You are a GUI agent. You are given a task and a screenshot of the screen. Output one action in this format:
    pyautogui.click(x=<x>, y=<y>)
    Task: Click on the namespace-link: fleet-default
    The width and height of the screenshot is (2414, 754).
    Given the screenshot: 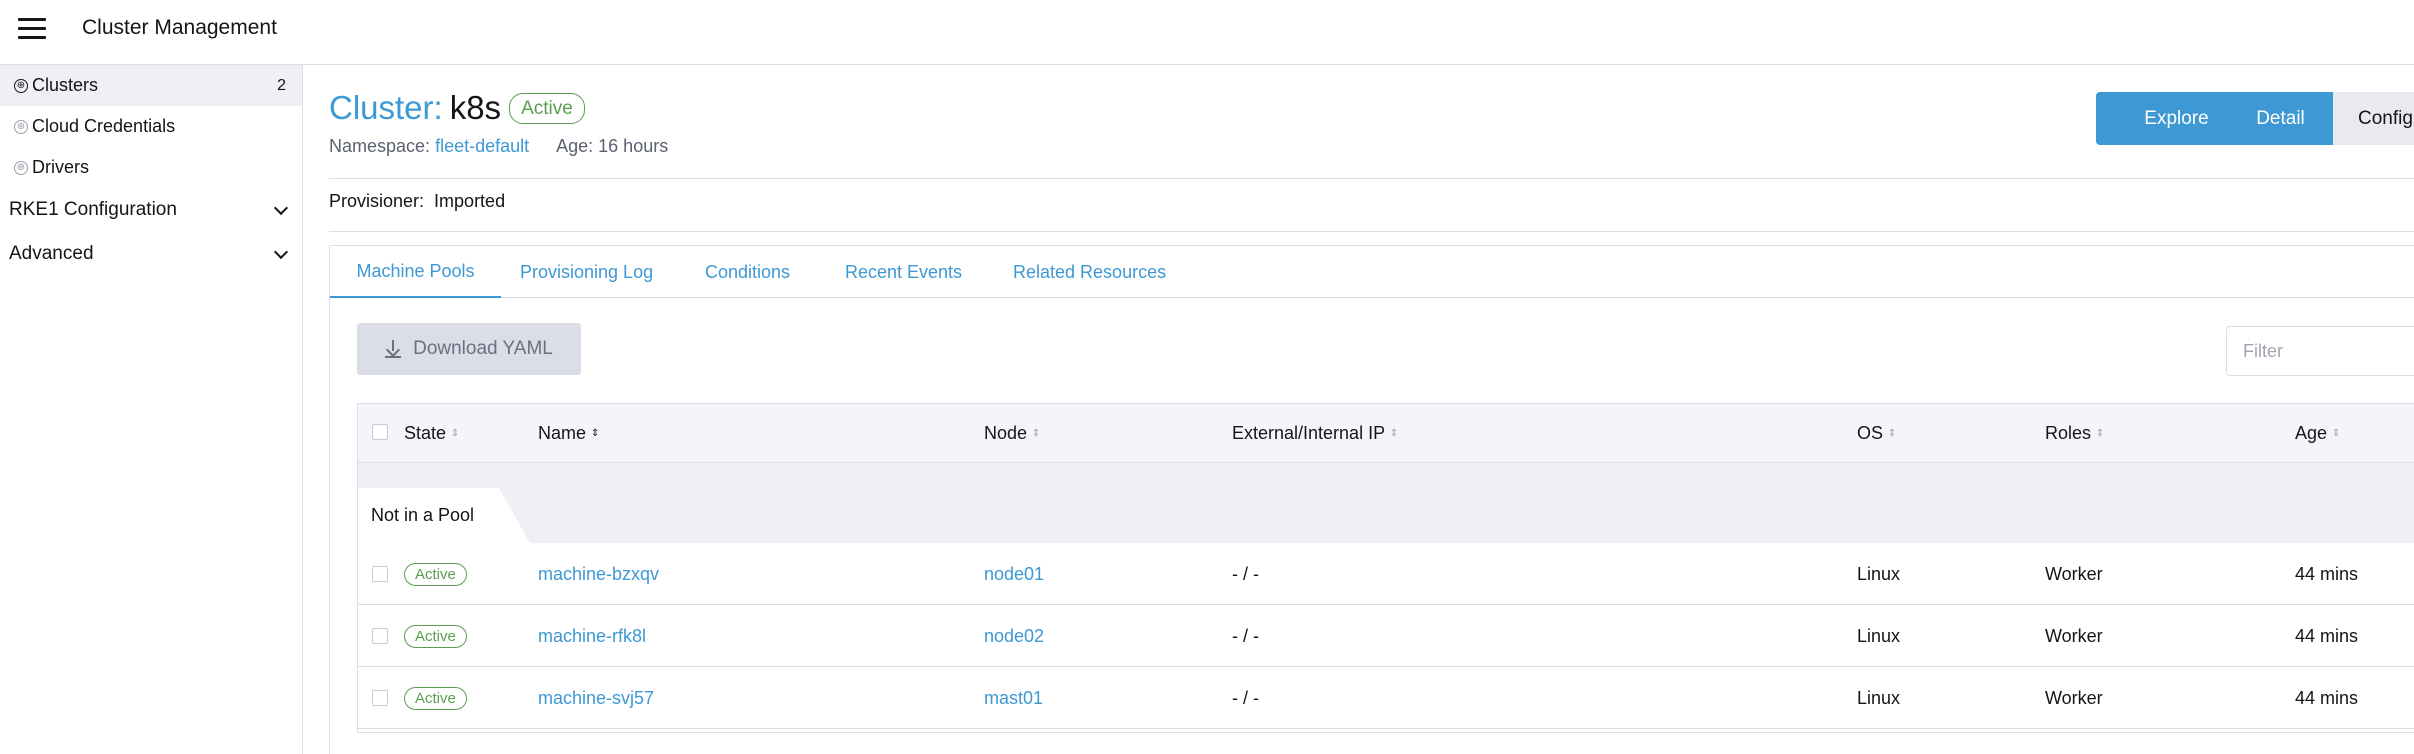 What is the action you would take?
    pyautogui.click(x=482, y=146)
    